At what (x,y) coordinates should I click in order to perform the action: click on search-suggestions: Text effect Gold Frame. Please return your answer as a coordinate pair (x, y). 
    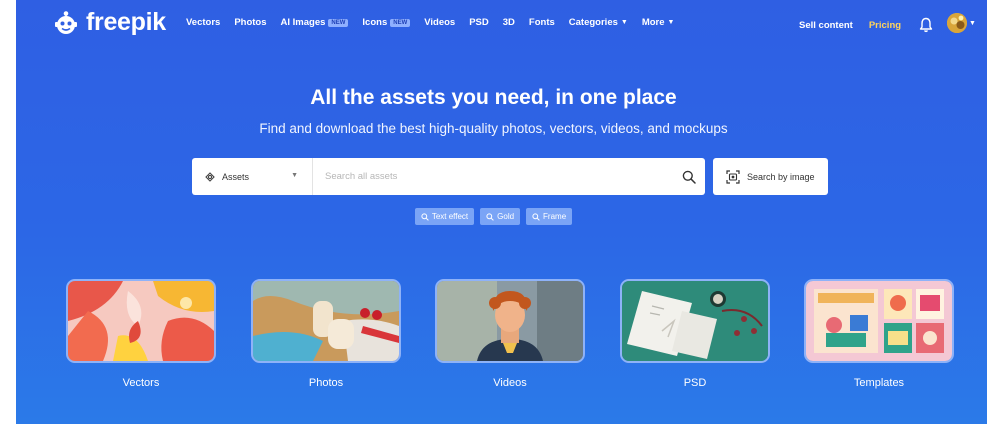
    Looking at the image, I should click on (501, 216).